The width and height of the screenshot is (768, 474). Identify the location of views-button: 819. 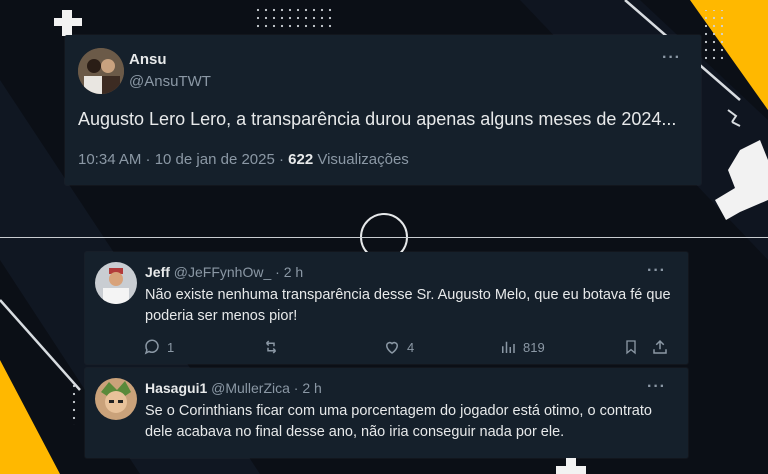
(522, 347).